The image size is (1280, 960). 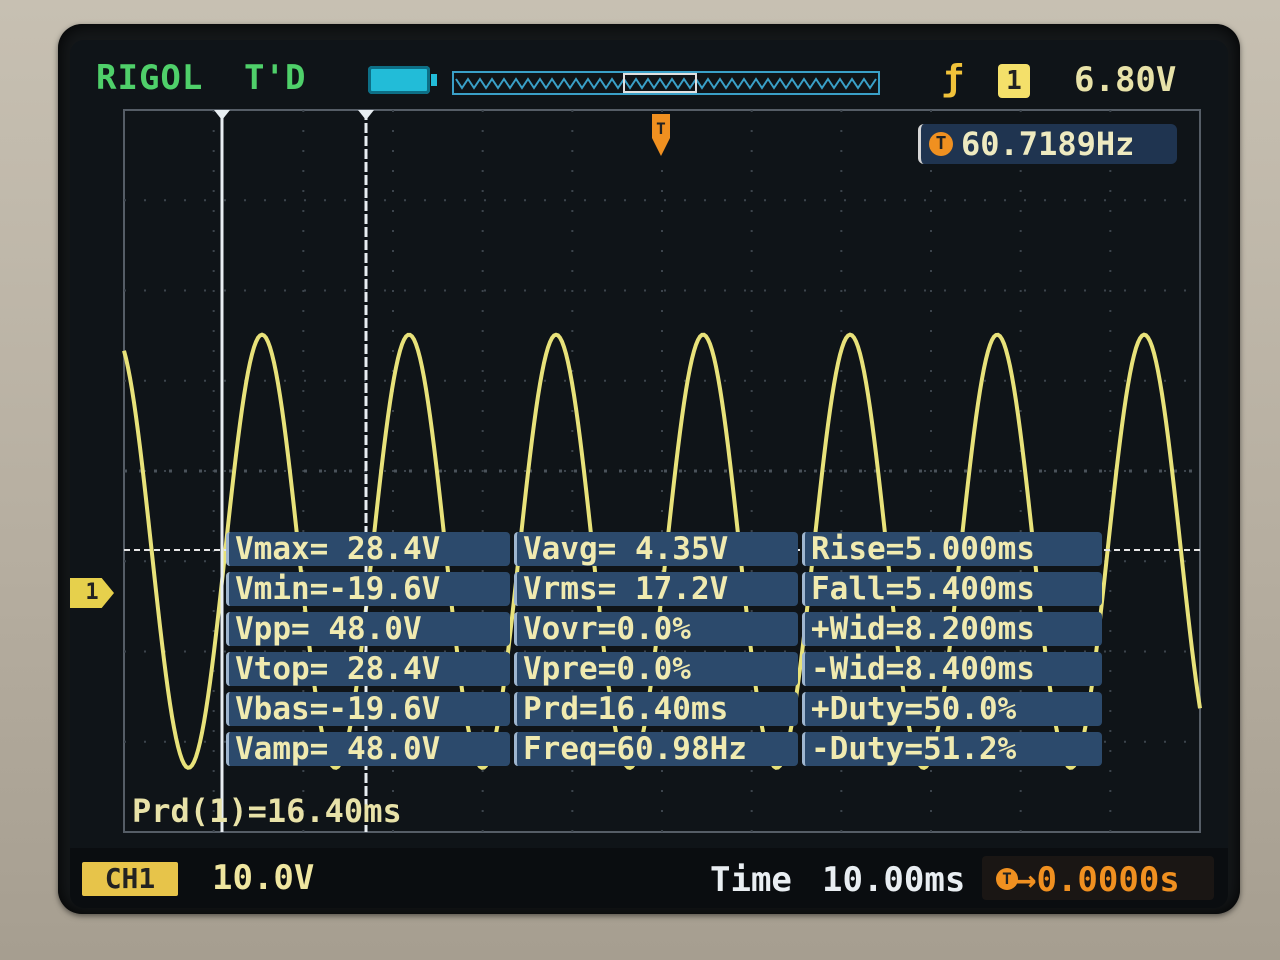 I want to click on frequency-value: 60.7189Hz, so click(x=1048, y=144).